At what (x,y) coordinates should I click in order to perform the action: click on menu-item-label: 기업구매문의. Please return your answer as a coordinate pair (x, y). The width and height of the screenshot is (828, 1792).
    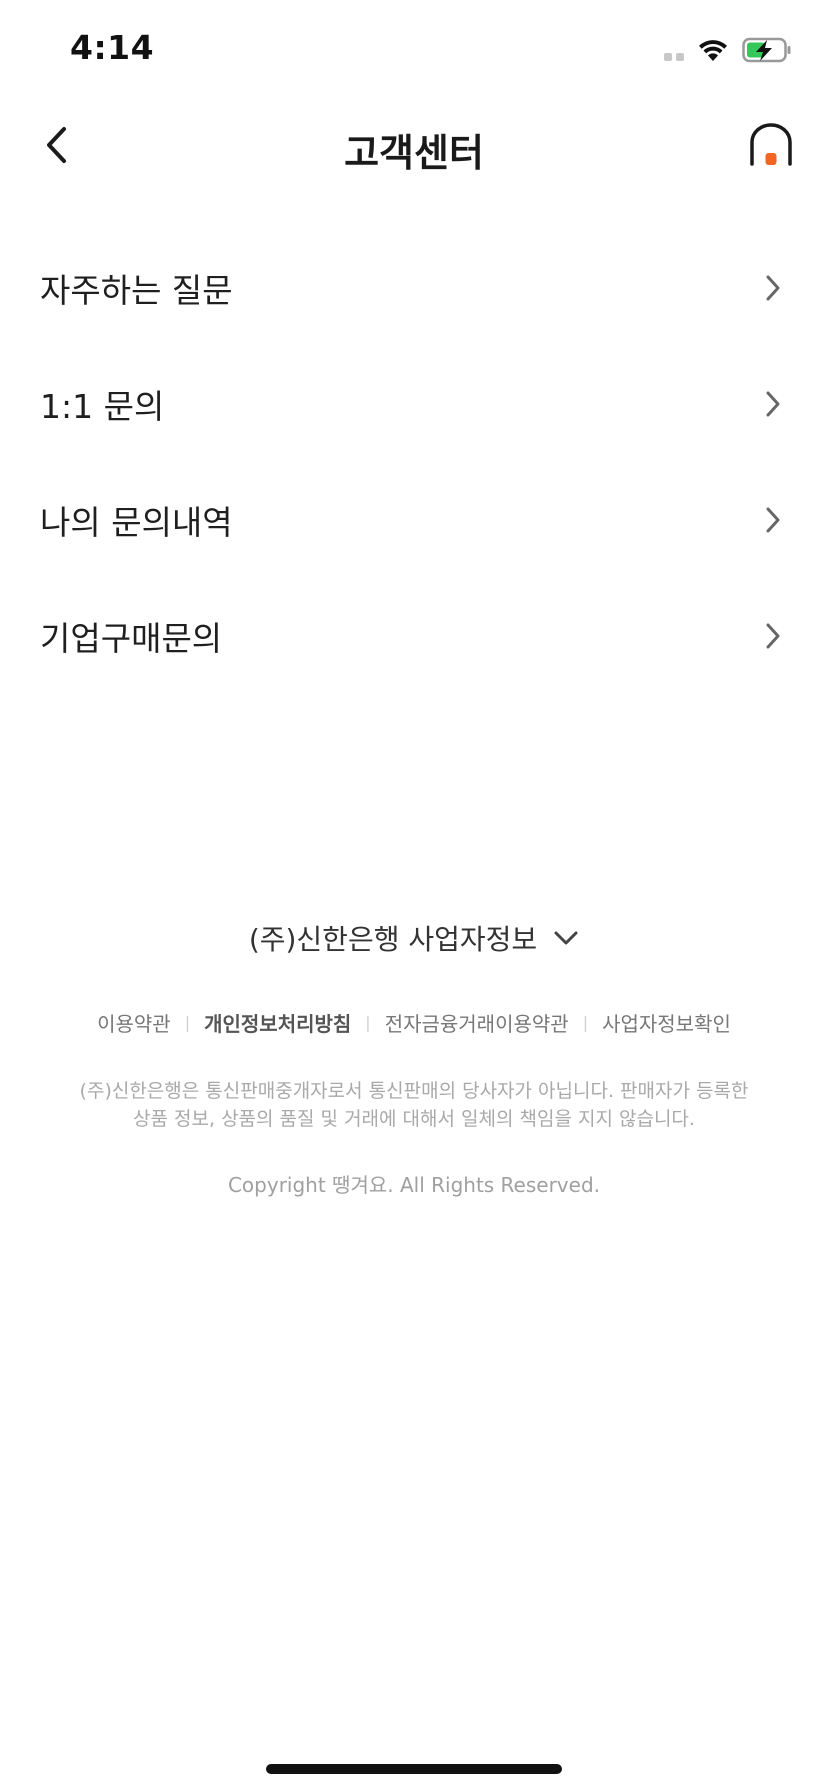
    Looking at the image, I should click on (131, 638).